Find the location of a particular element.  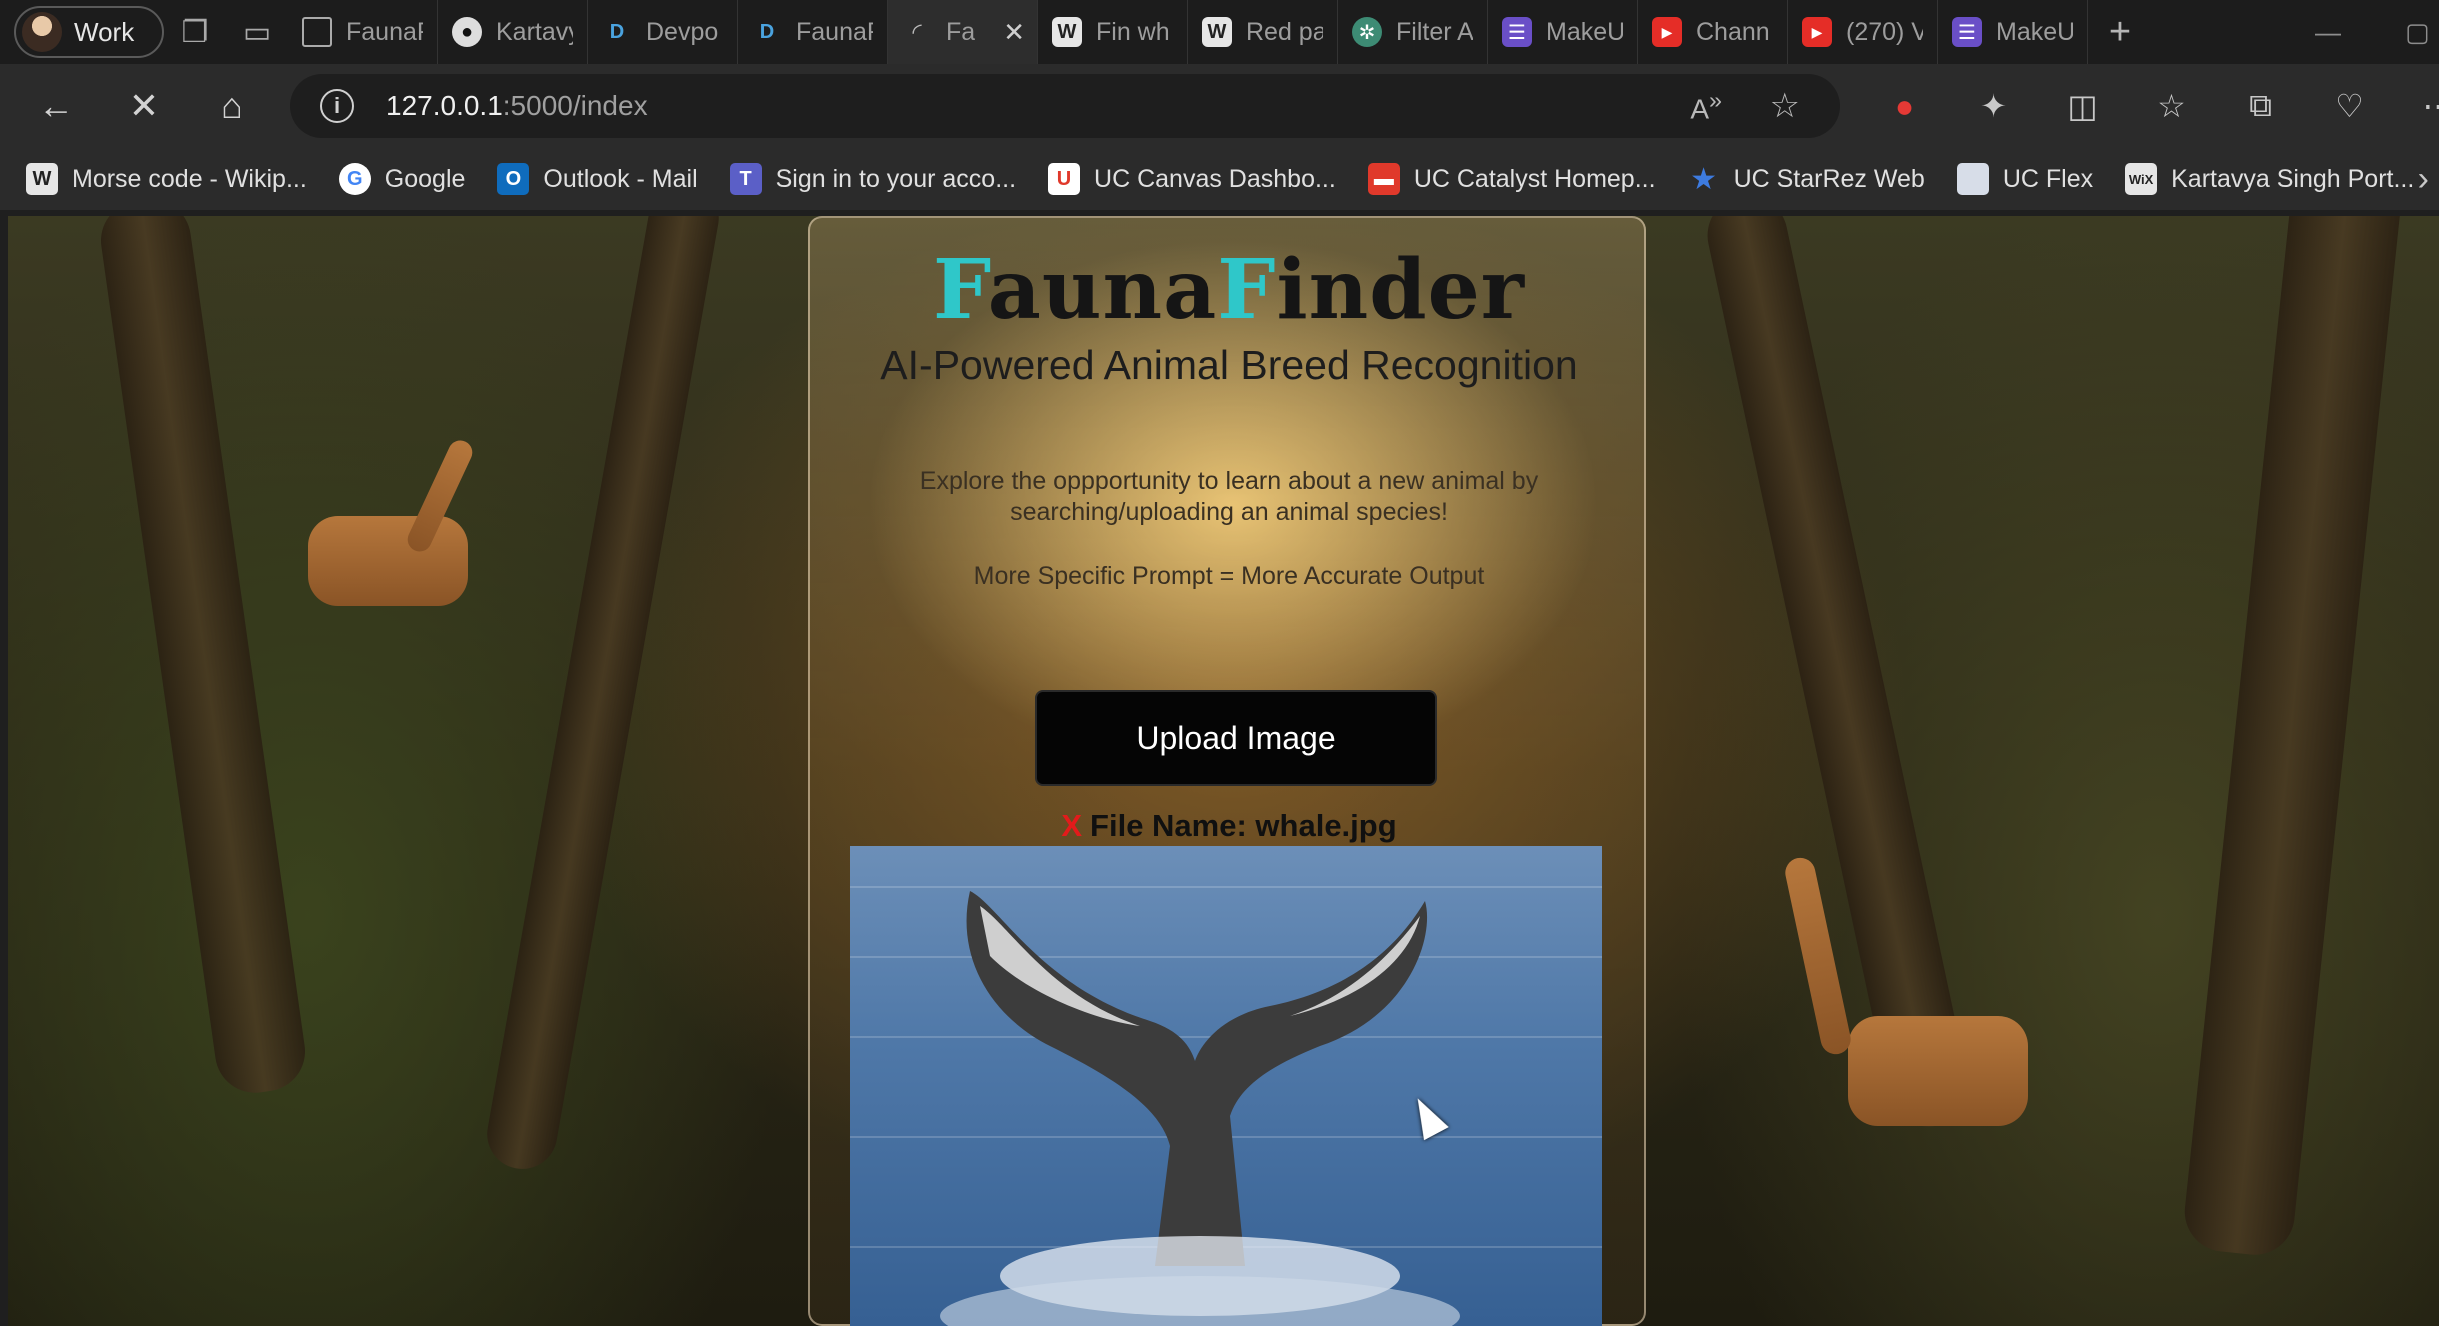

profile-button: Work is located at coordinates (89, 32).